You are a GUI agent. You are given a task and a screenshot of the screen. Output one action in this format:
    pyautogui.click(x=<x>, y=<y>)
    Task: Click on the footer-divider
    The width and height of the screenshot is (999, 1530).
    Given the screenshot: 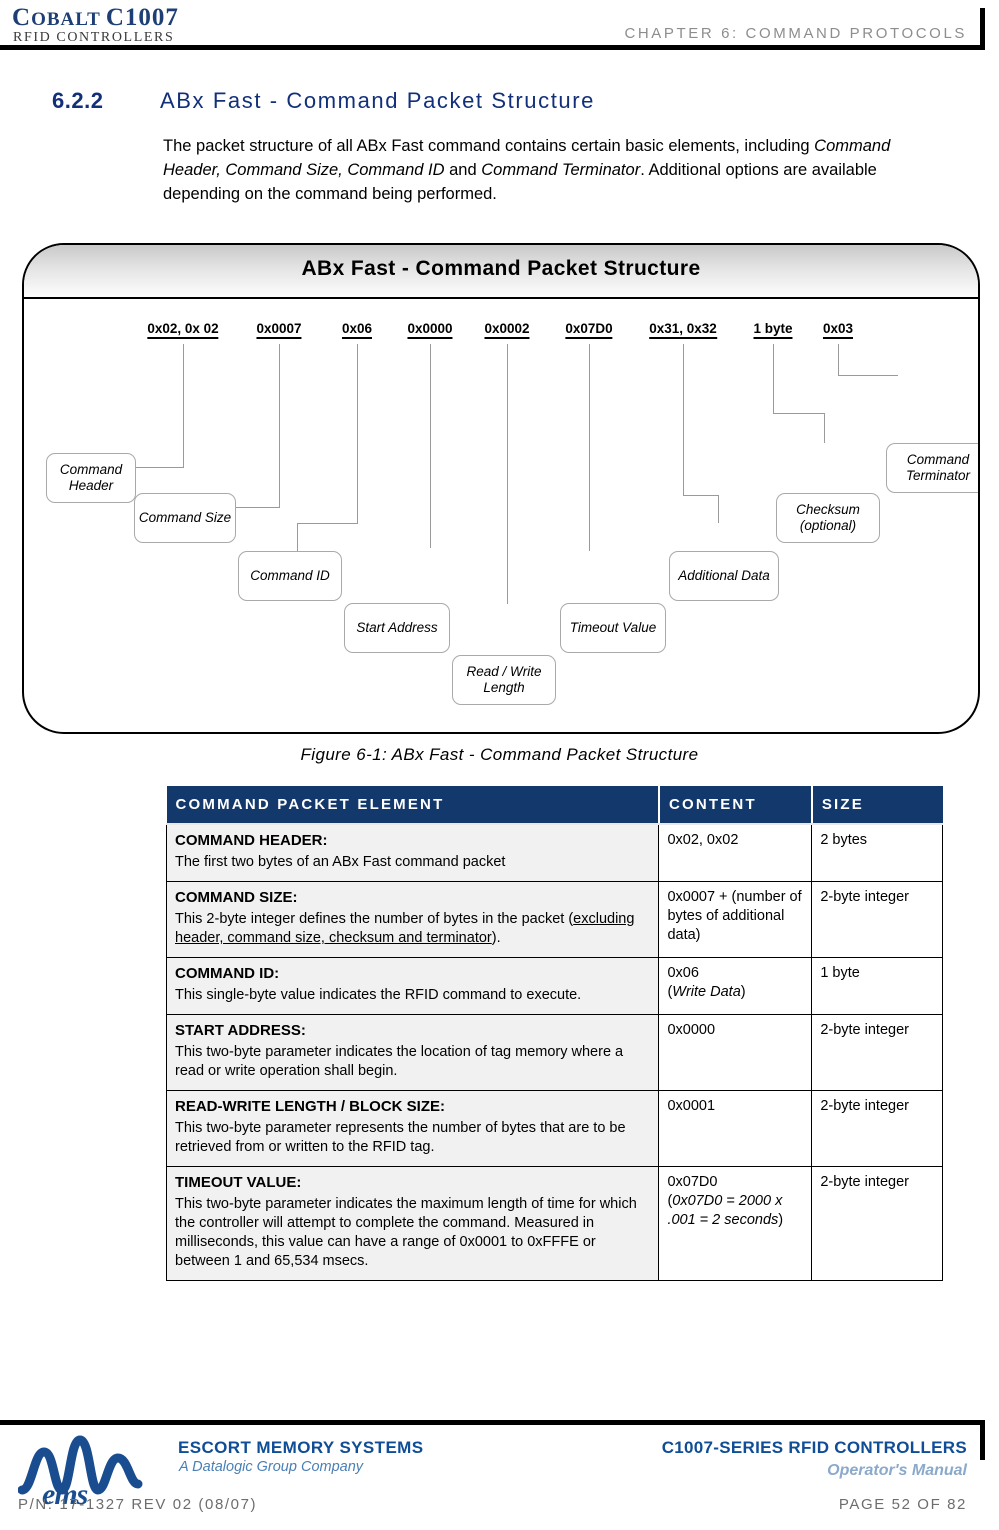 What is the action you would take?
    pyautogui.click(x=492, y=1422)
    